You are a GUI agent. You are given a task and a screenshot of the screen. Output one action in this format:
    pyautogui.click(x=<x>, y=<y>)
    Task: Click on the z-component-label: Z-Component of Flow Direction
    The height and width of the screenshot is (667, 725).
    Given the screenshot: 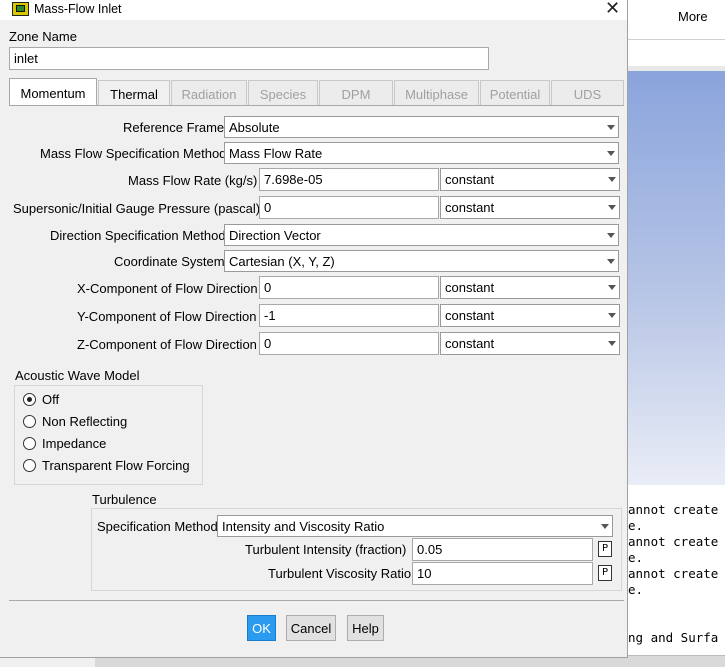 What is the action you would take?
    pyautogui.click(x=167, y=344)
    